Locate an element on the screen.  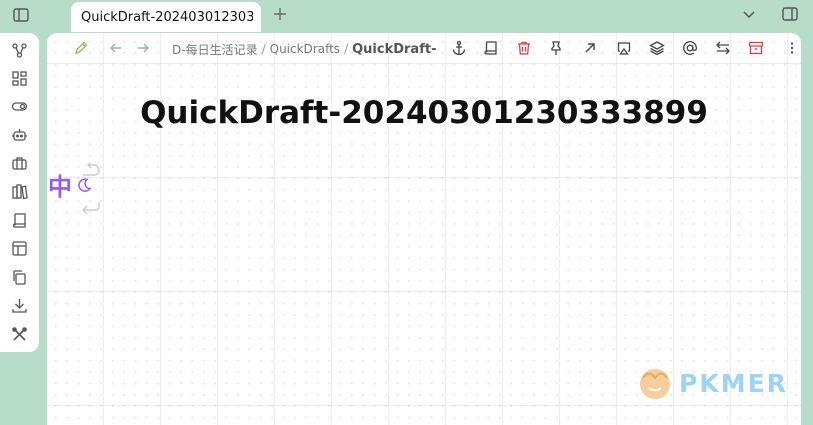
tab-active: QuickDraft-20240301230333899 is located at coordinates (166, 17).